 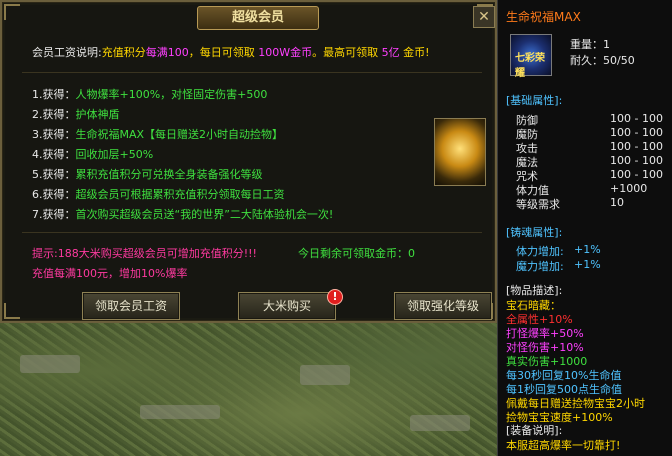 I want to click on benefit-item: 1.获得：人物爆率+100%，对怪固定伤害+500, so click(x=150, y=94).